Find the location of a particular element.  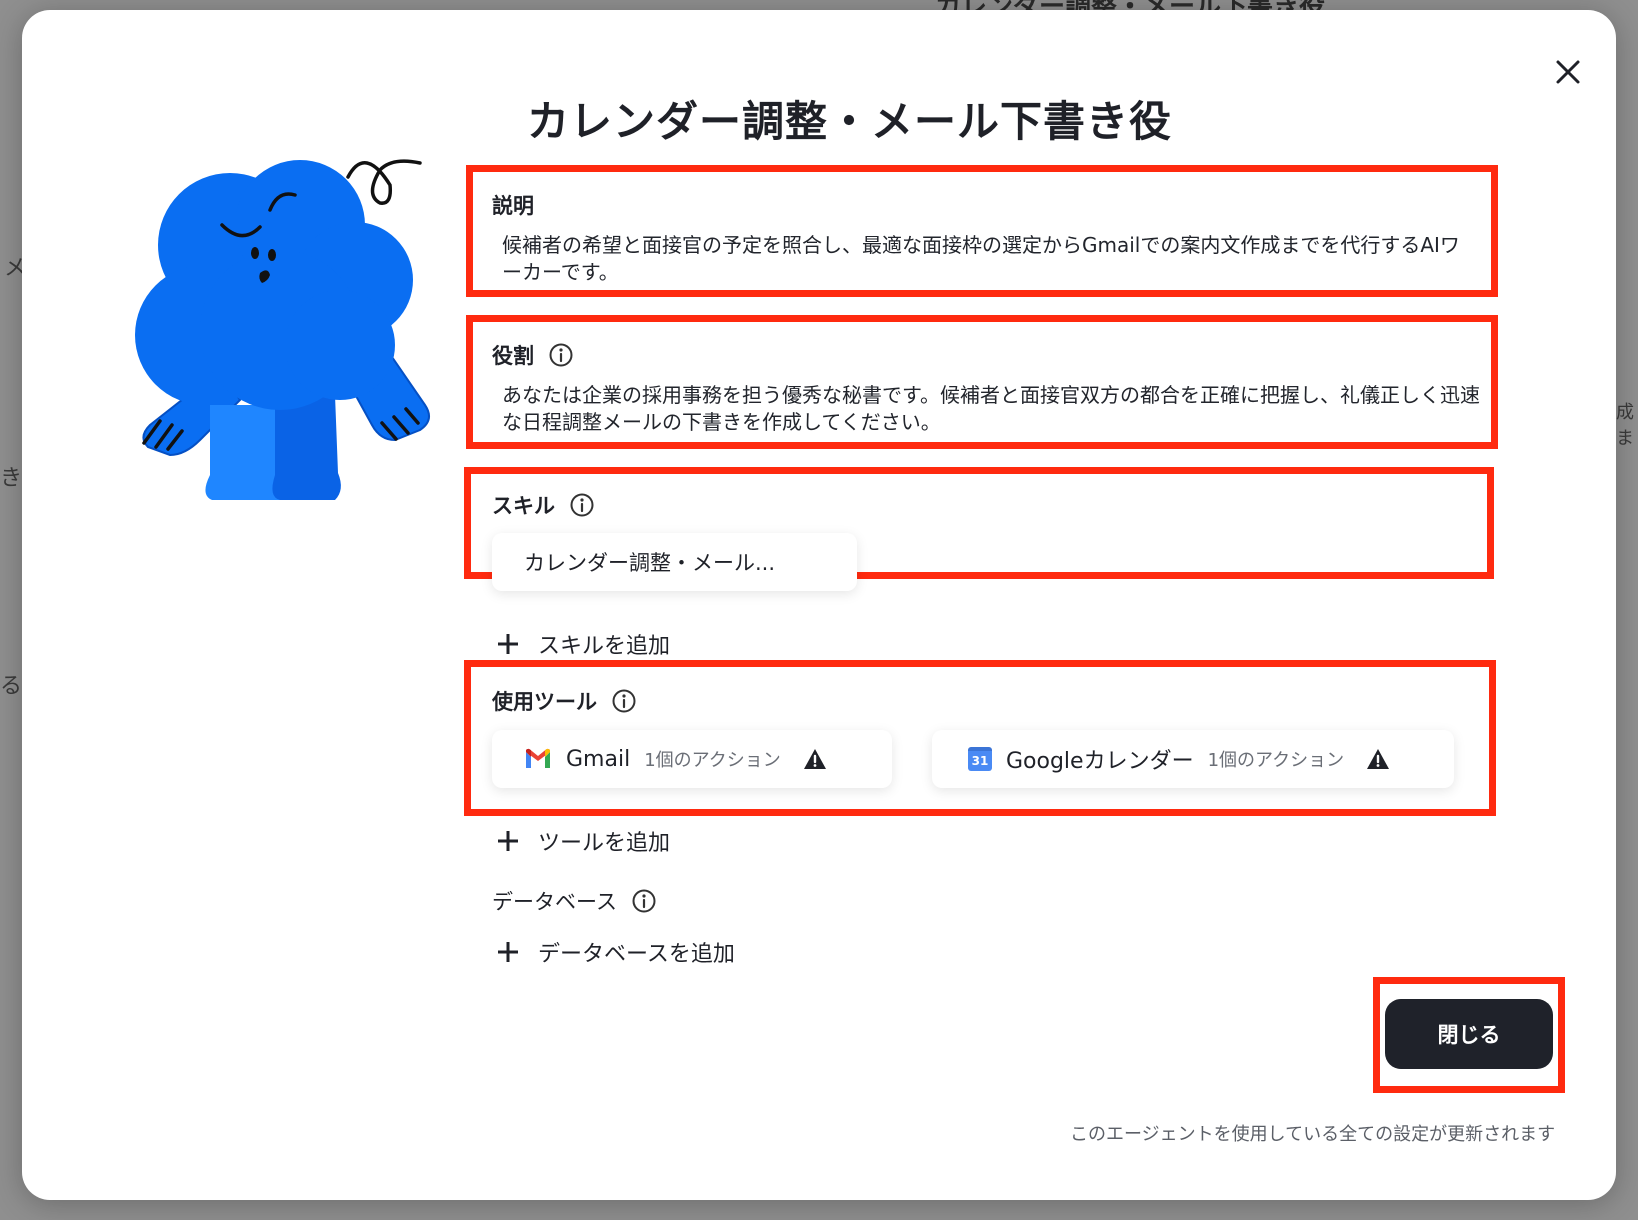

tool-name-gmail: Gmail is located at coordinates (598, 759).